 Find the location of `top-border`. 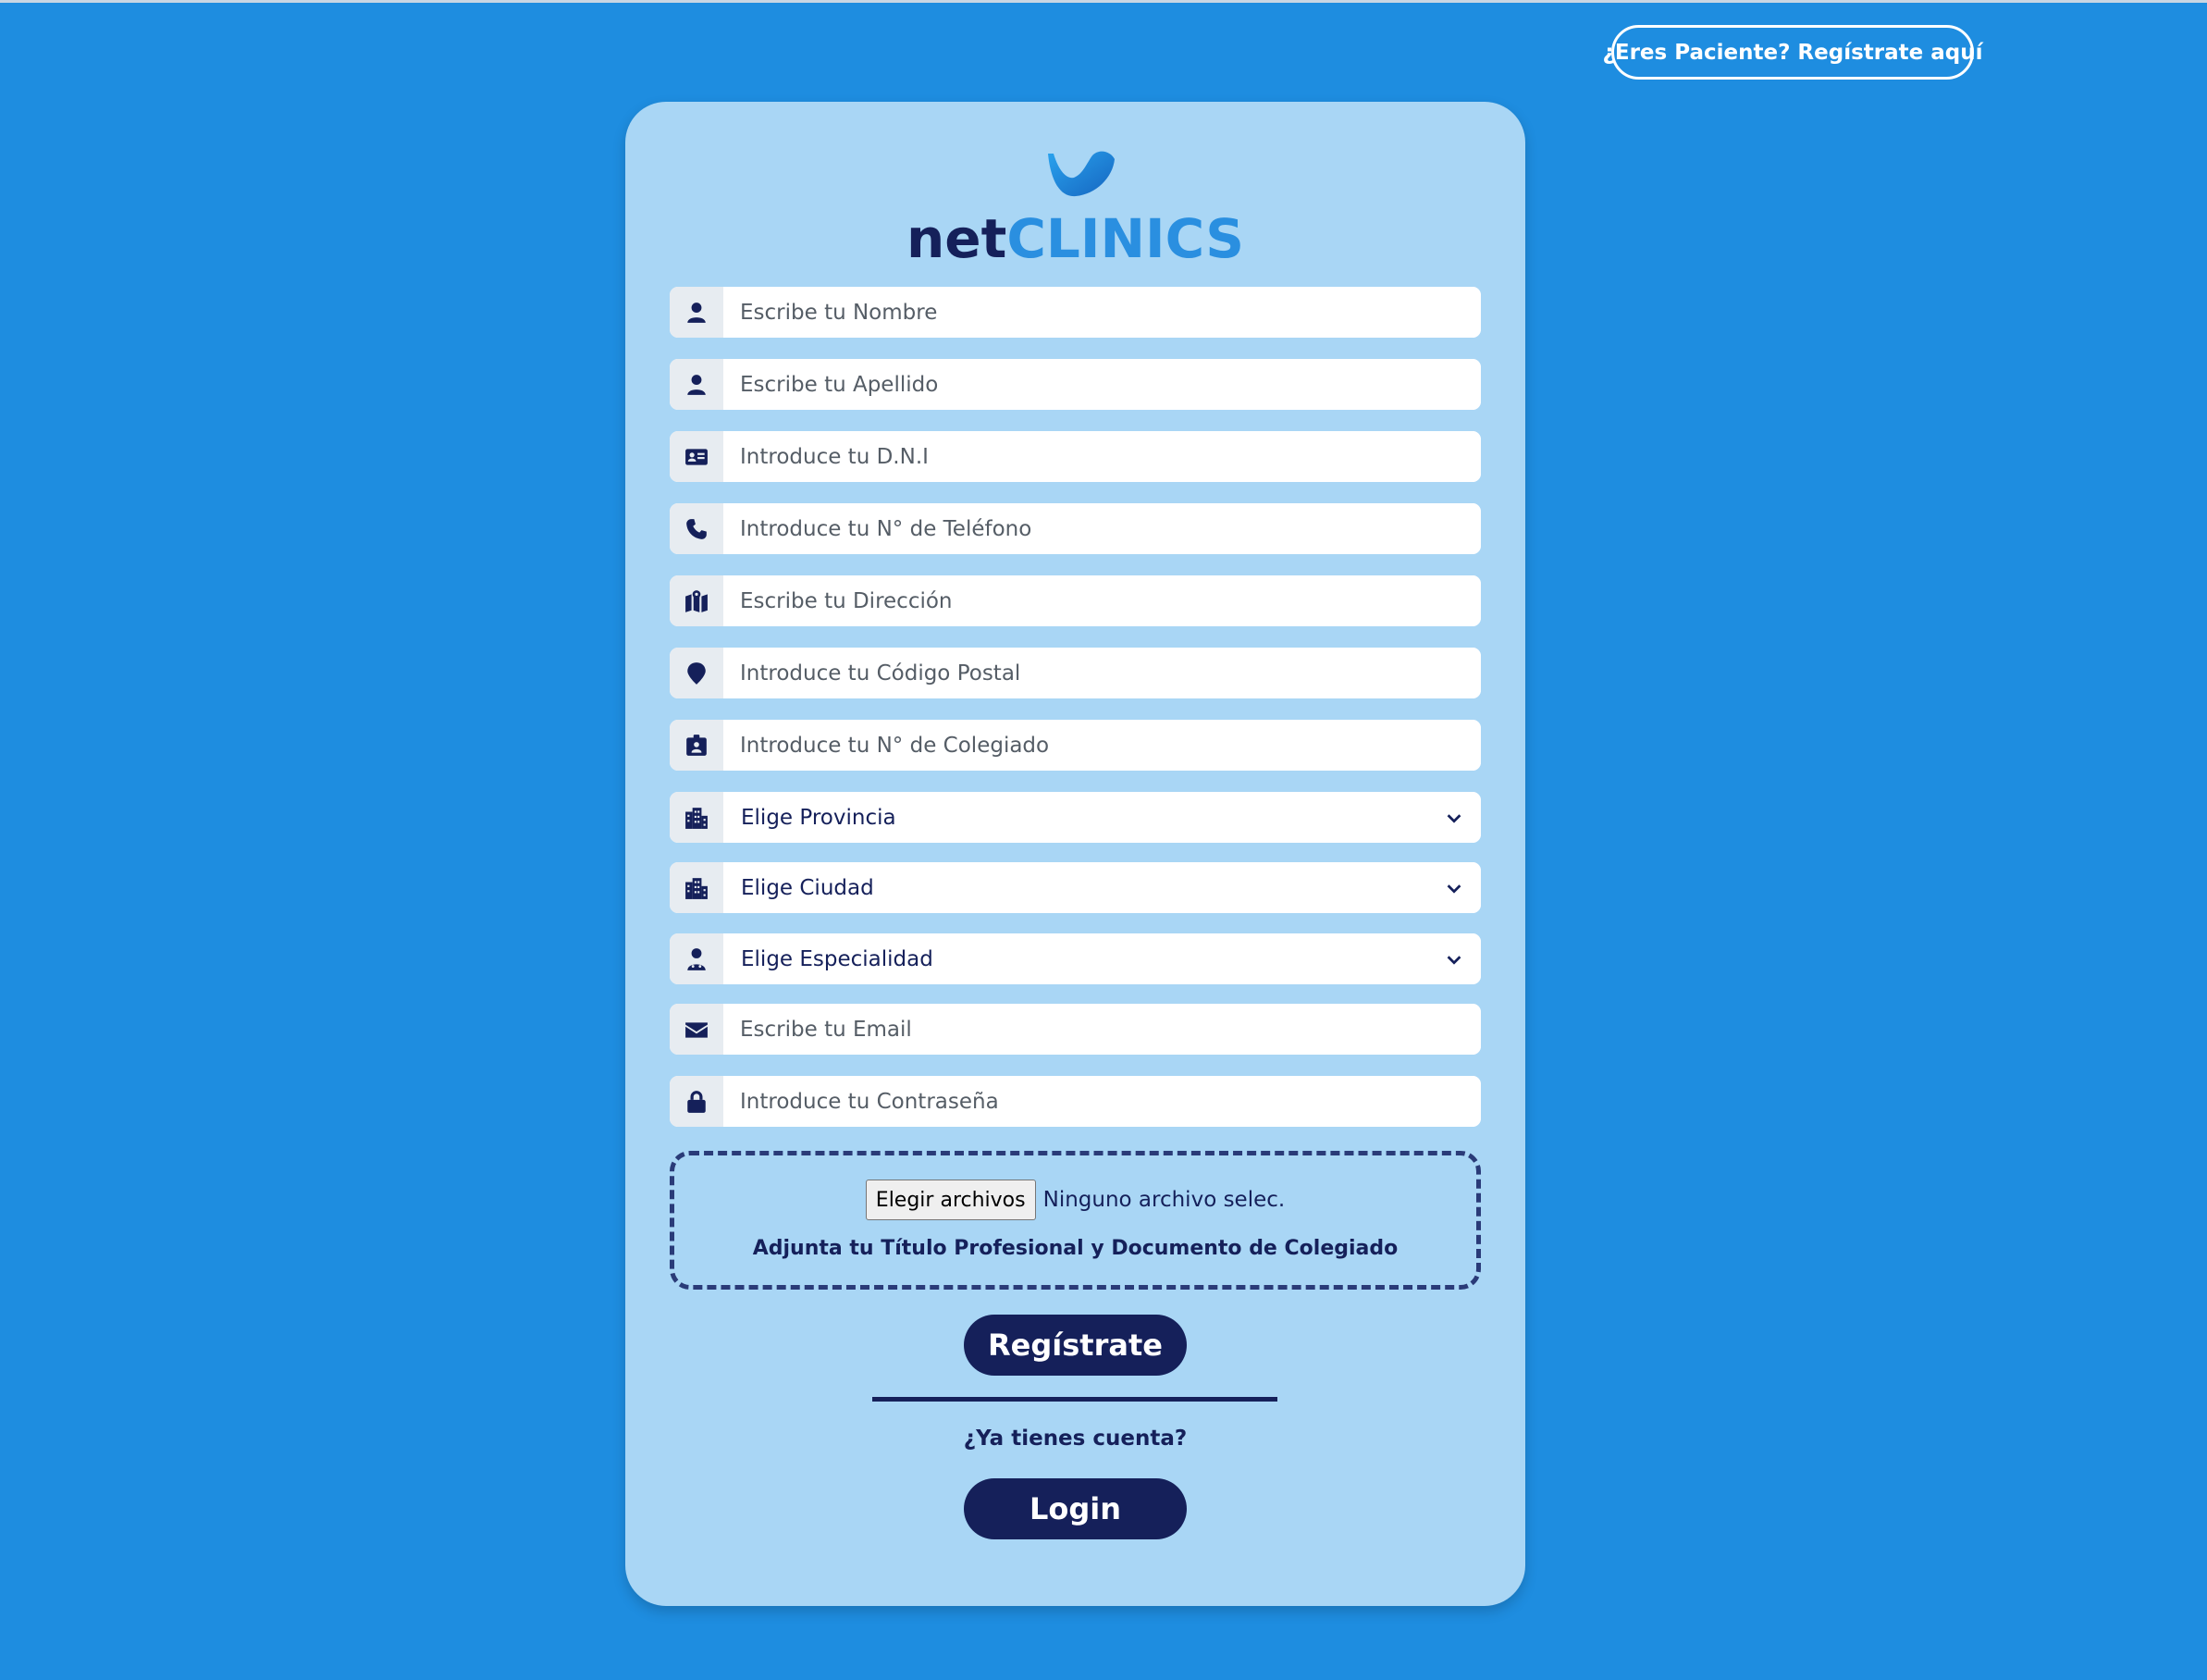

top-border is located at coordinates (1103, 1).